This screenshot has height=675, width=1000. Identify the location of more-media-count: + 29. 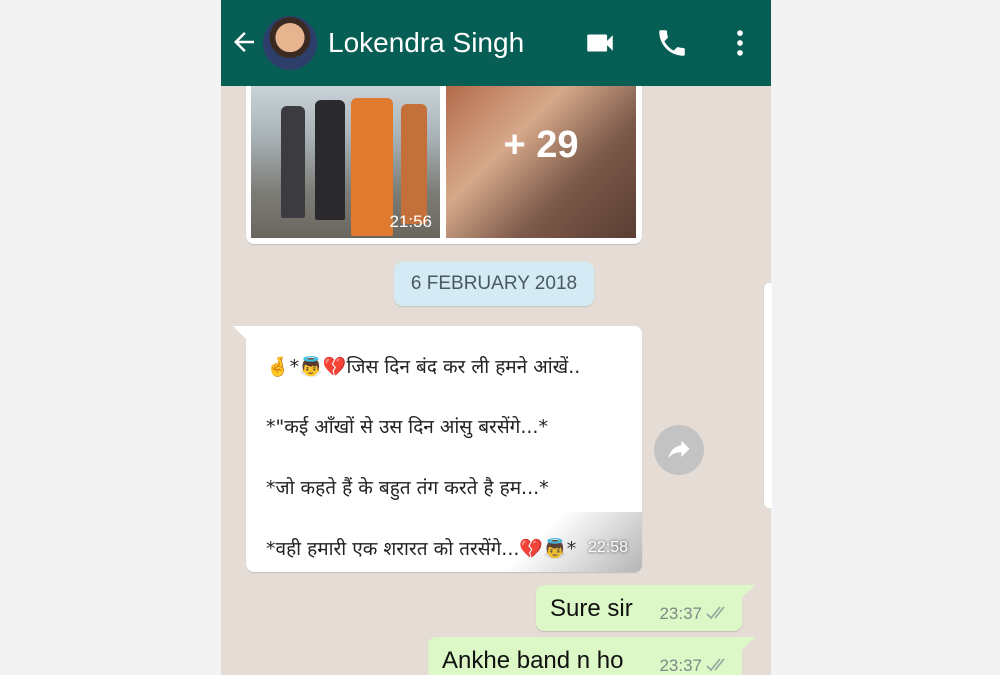
(541, 145).